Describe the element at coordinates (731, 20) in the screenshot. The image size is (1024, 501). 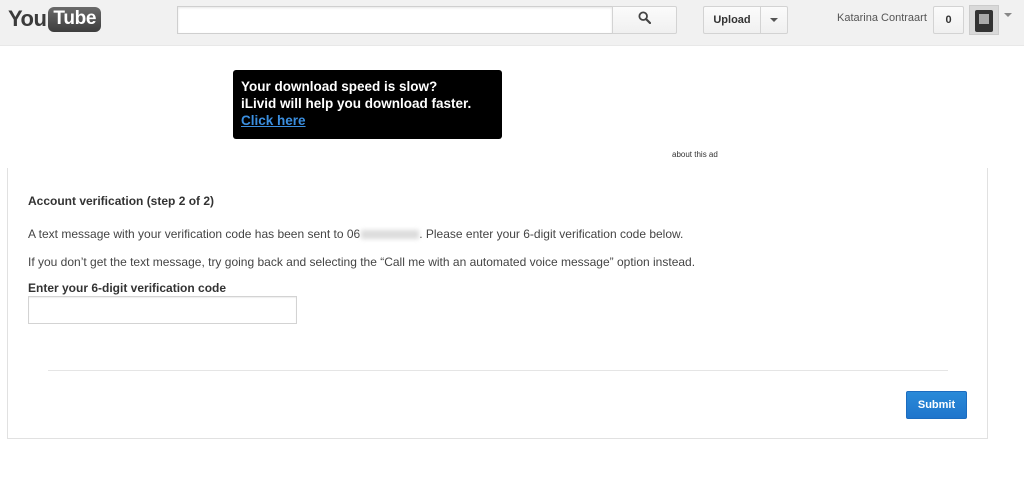
I see `upload-button: Upload` at that location.